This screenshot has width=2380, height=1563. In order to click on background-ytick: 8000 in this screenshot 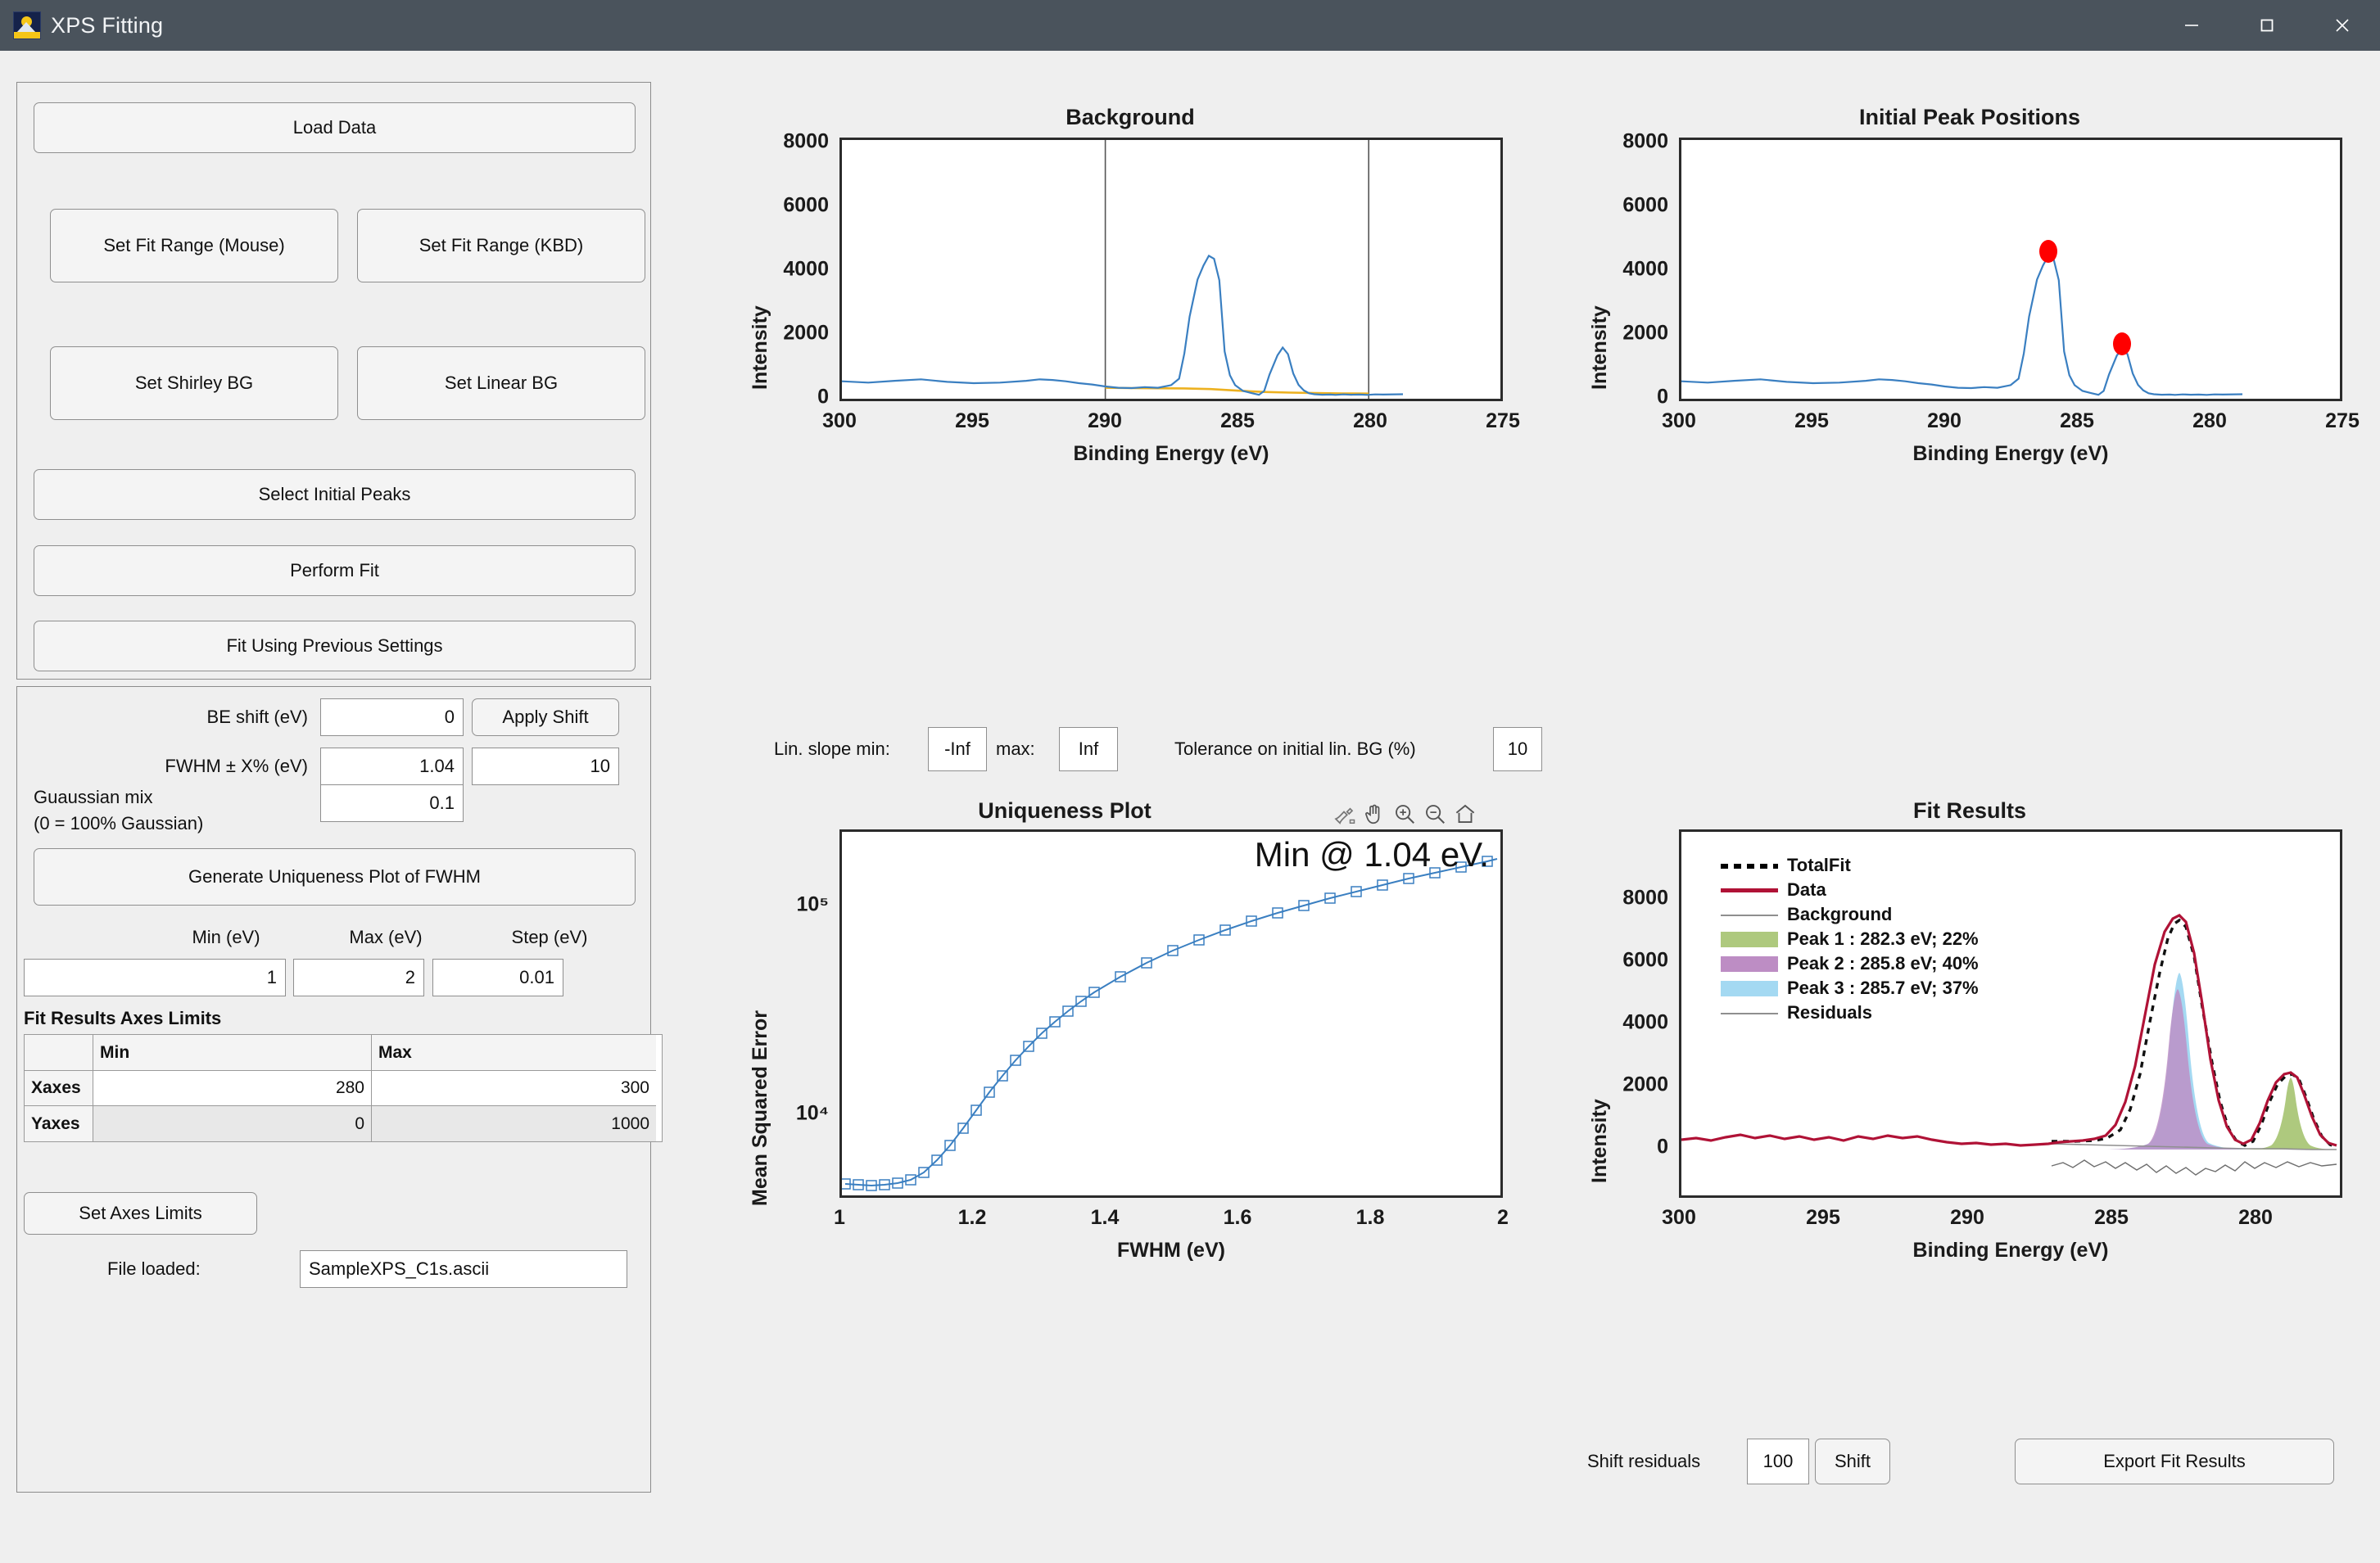, I will do `click(806, 141)`.